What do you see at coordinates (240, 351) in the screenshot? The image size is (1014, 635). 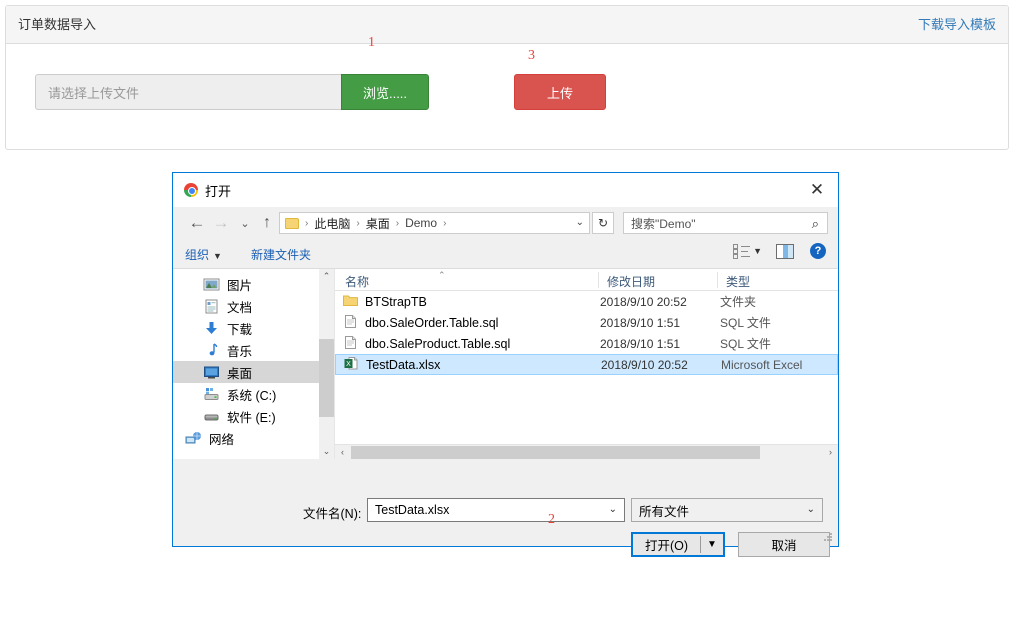 I see `sidebar-item-label: 音乐` at bounding box center [240, 351].